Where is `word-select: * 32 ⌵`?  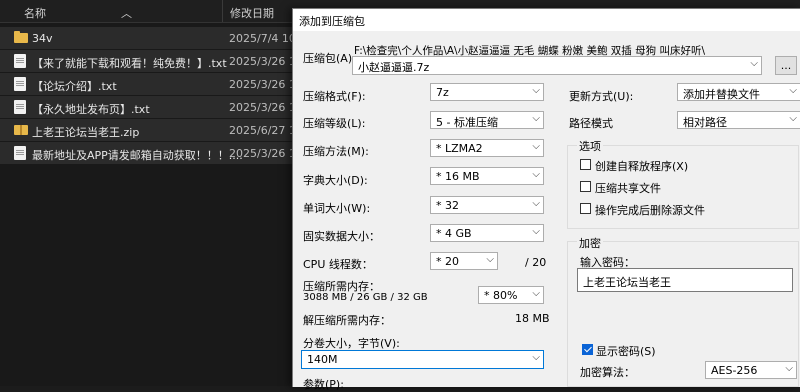 word-select: * 32 ⌵ is located at coordinates (487, 205).